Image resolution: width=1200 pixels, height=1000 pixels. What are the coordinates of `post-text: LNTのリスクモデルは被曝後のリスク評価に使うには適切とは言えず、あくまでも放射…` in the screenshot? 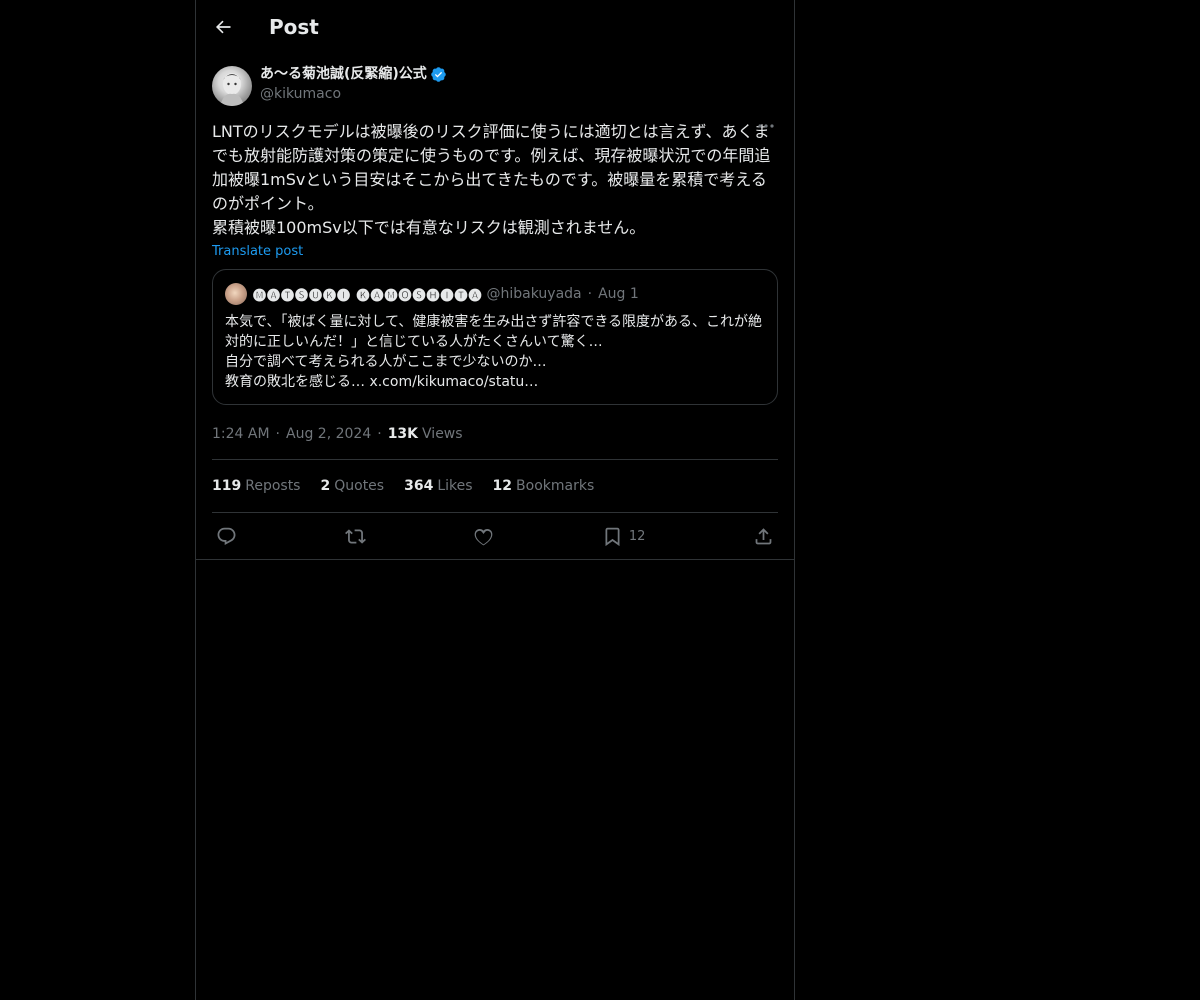 It's located at (491, 179).